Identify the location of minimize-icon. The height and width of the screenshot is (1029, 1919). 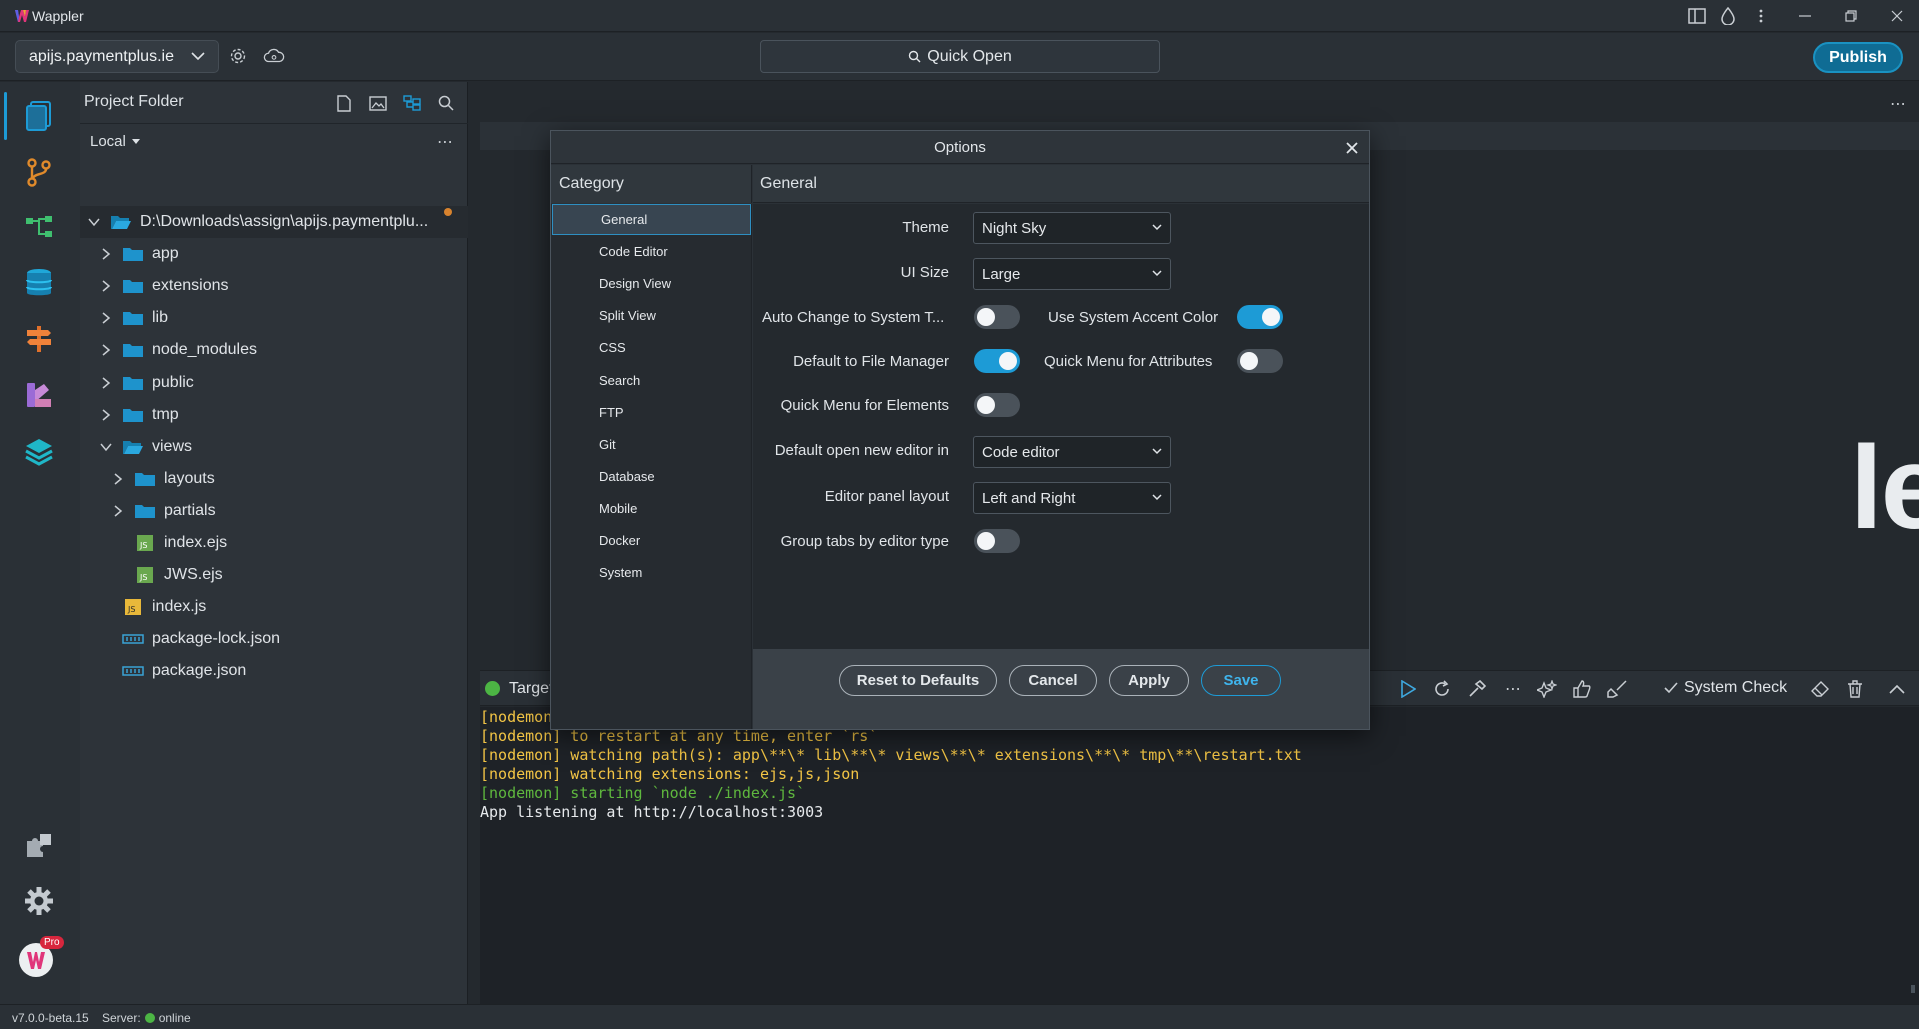
(1805, 16).